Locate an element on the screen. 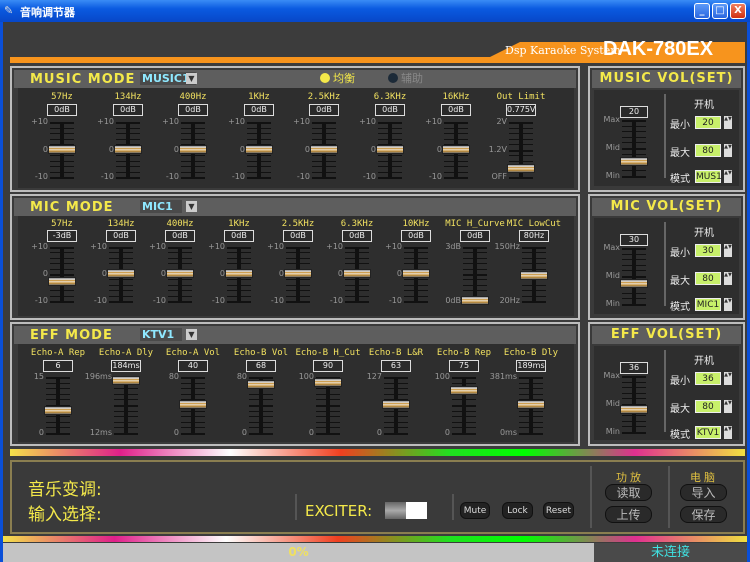 The image size is (750, 562). minimize-button: _ is located at coordinates (702, 11).